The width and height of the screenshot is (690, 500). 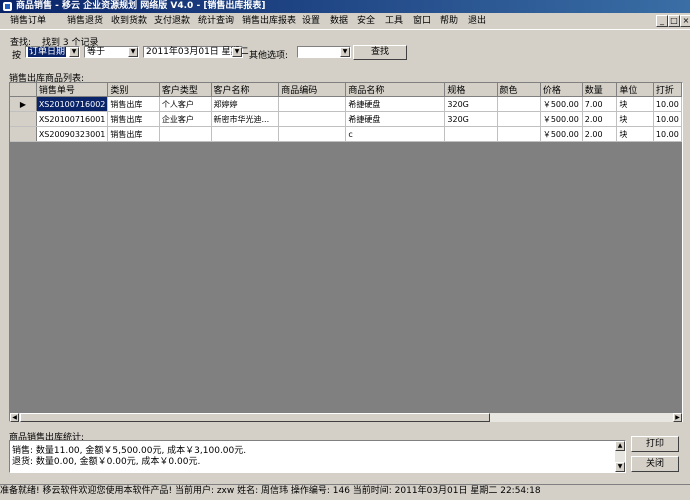 What do you see at coordinates (72, 90) in the screenshot?
I see `column-header: 销售单号` at bounding box center [72, 90].